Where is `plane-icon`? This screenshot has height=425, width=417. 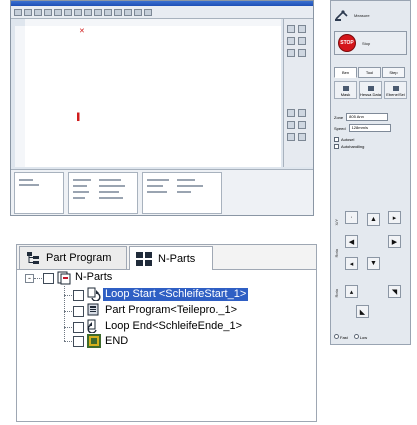 plane-icon is located at coordinates (395, 88).